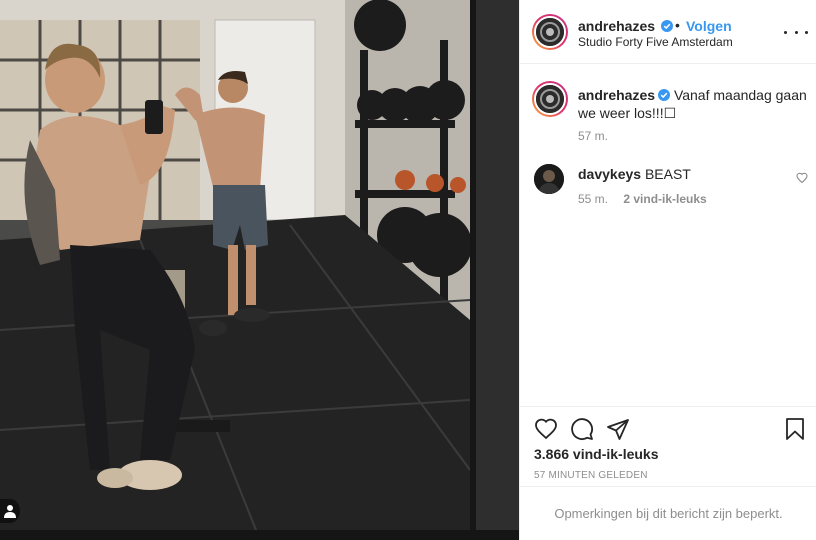 This screenshot has height=540, width=816. I want to click on comment-timestamp: 55 m., so click(593, 199).